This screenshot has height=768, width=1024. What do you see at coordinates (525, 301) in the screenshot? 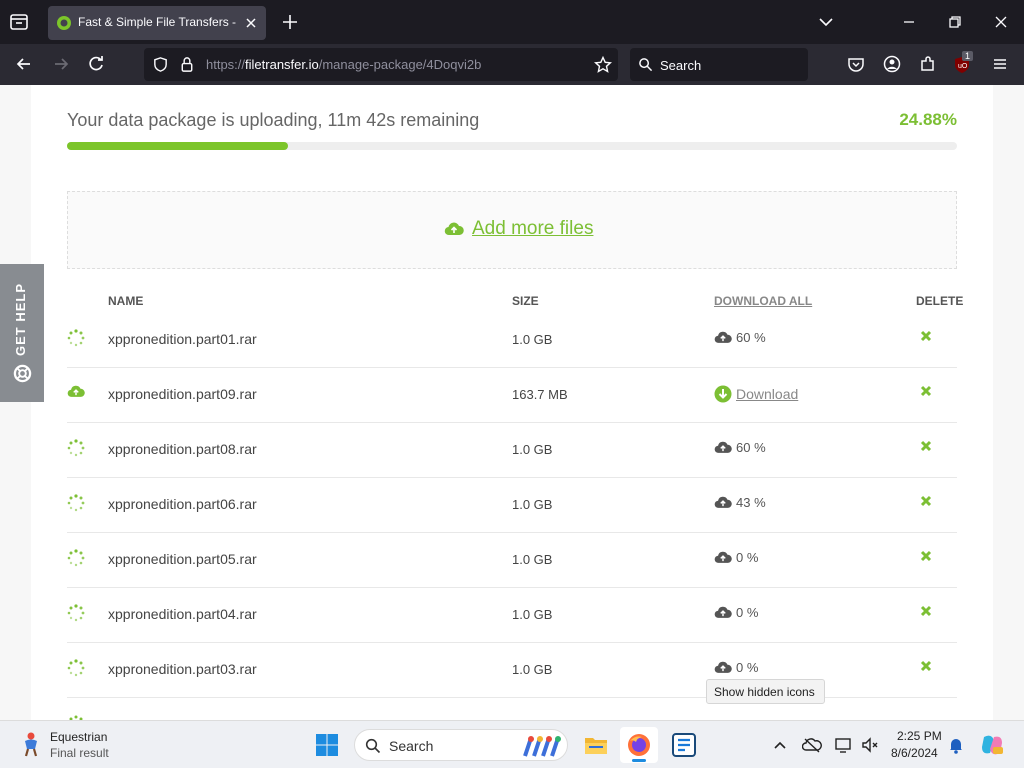
I see `column-header-size: SIZE` at bounding box center [525, 301].